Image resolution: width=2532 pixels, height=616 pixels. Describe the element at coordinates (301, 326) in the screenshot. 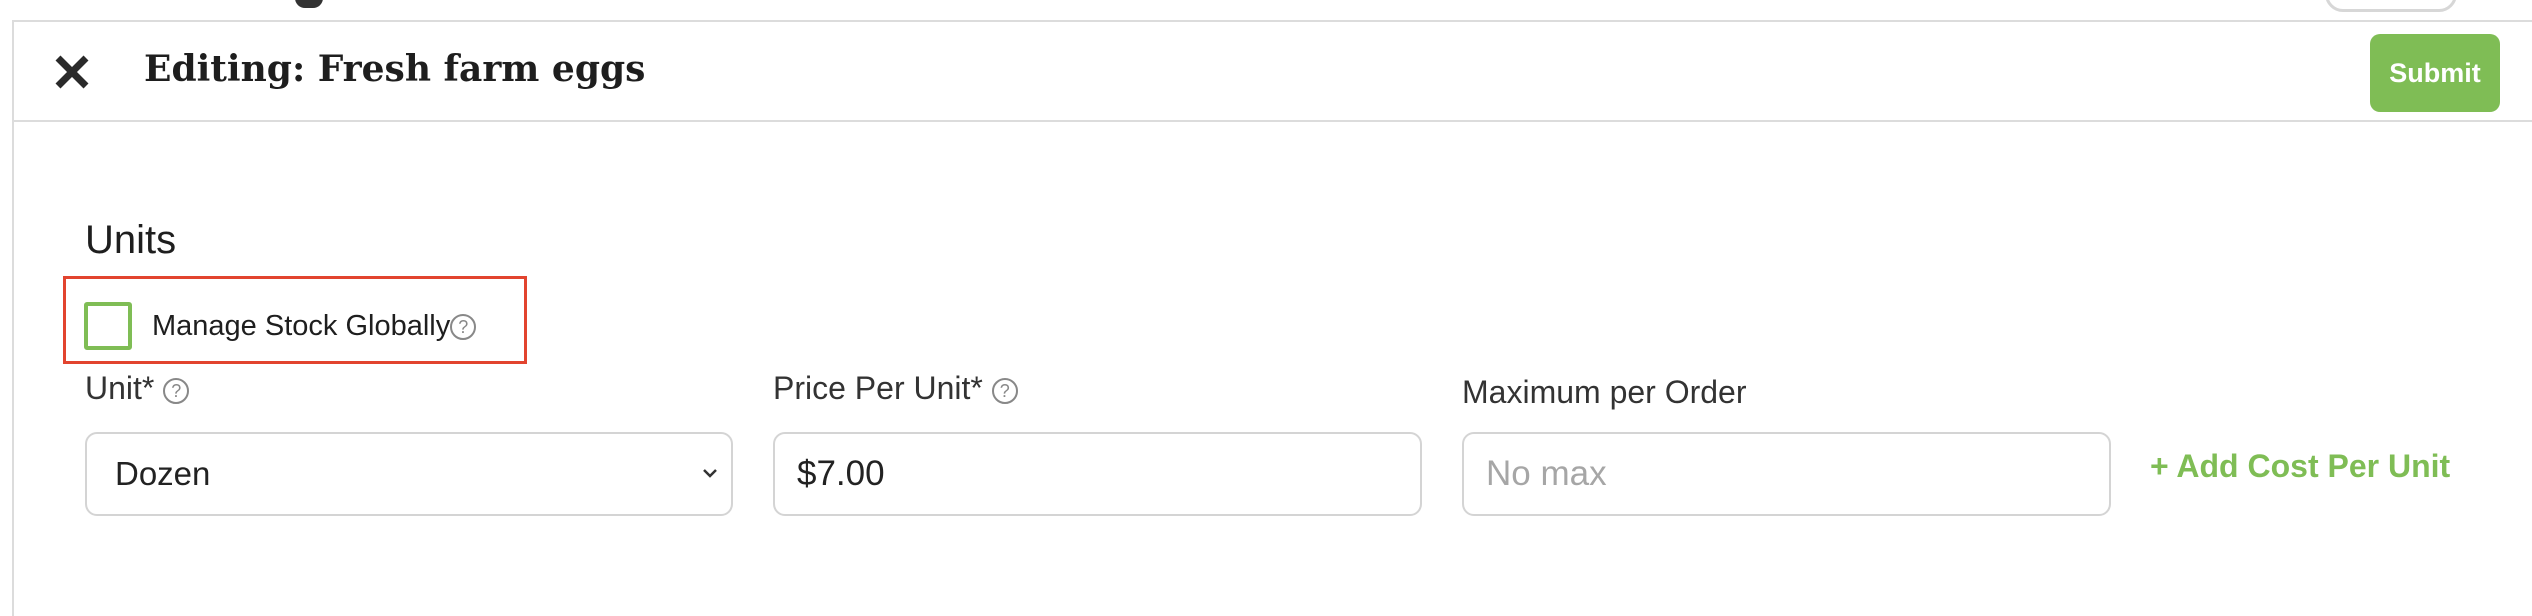

I see `manage-stock-label-text: Manage Stock Globally` at that location.